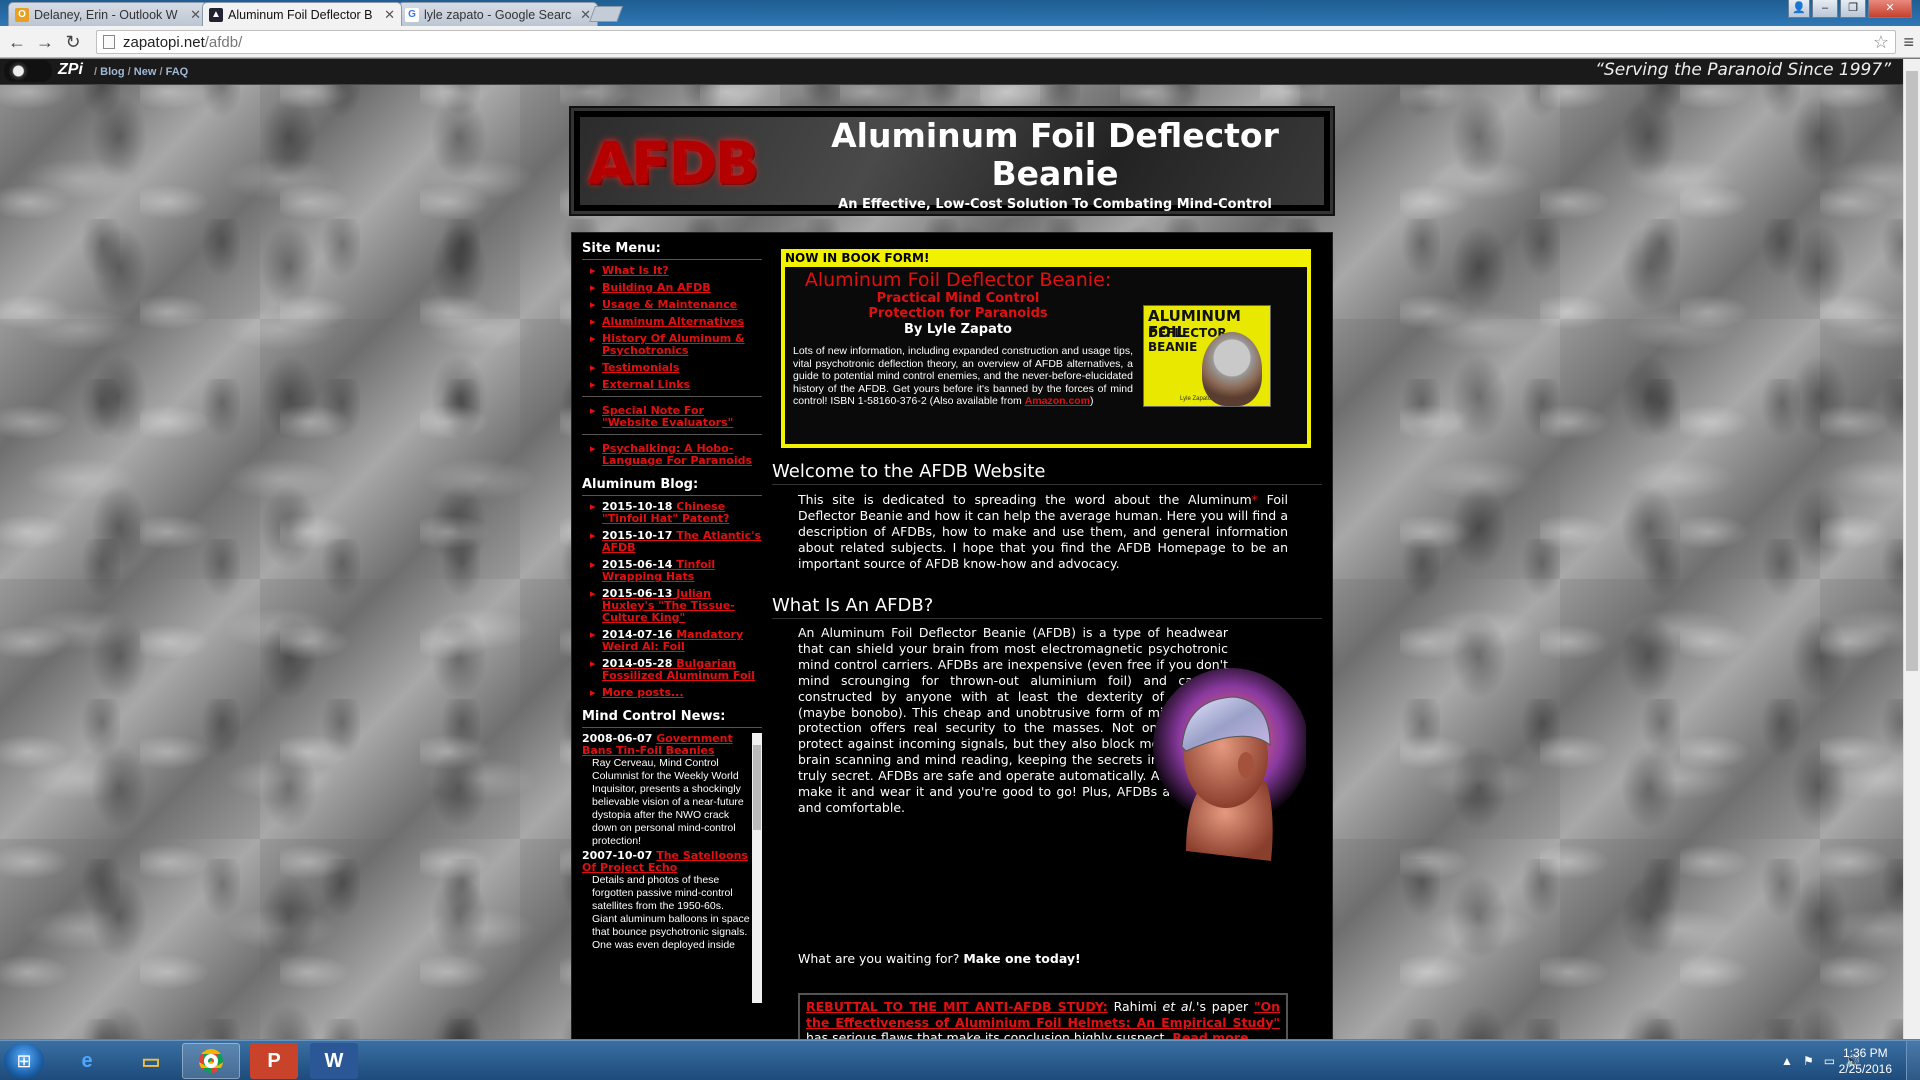  I want to click on blog-post: 2015-10-18 Chinese "Tinfoil Hat" Patent?, so click(672, 513).